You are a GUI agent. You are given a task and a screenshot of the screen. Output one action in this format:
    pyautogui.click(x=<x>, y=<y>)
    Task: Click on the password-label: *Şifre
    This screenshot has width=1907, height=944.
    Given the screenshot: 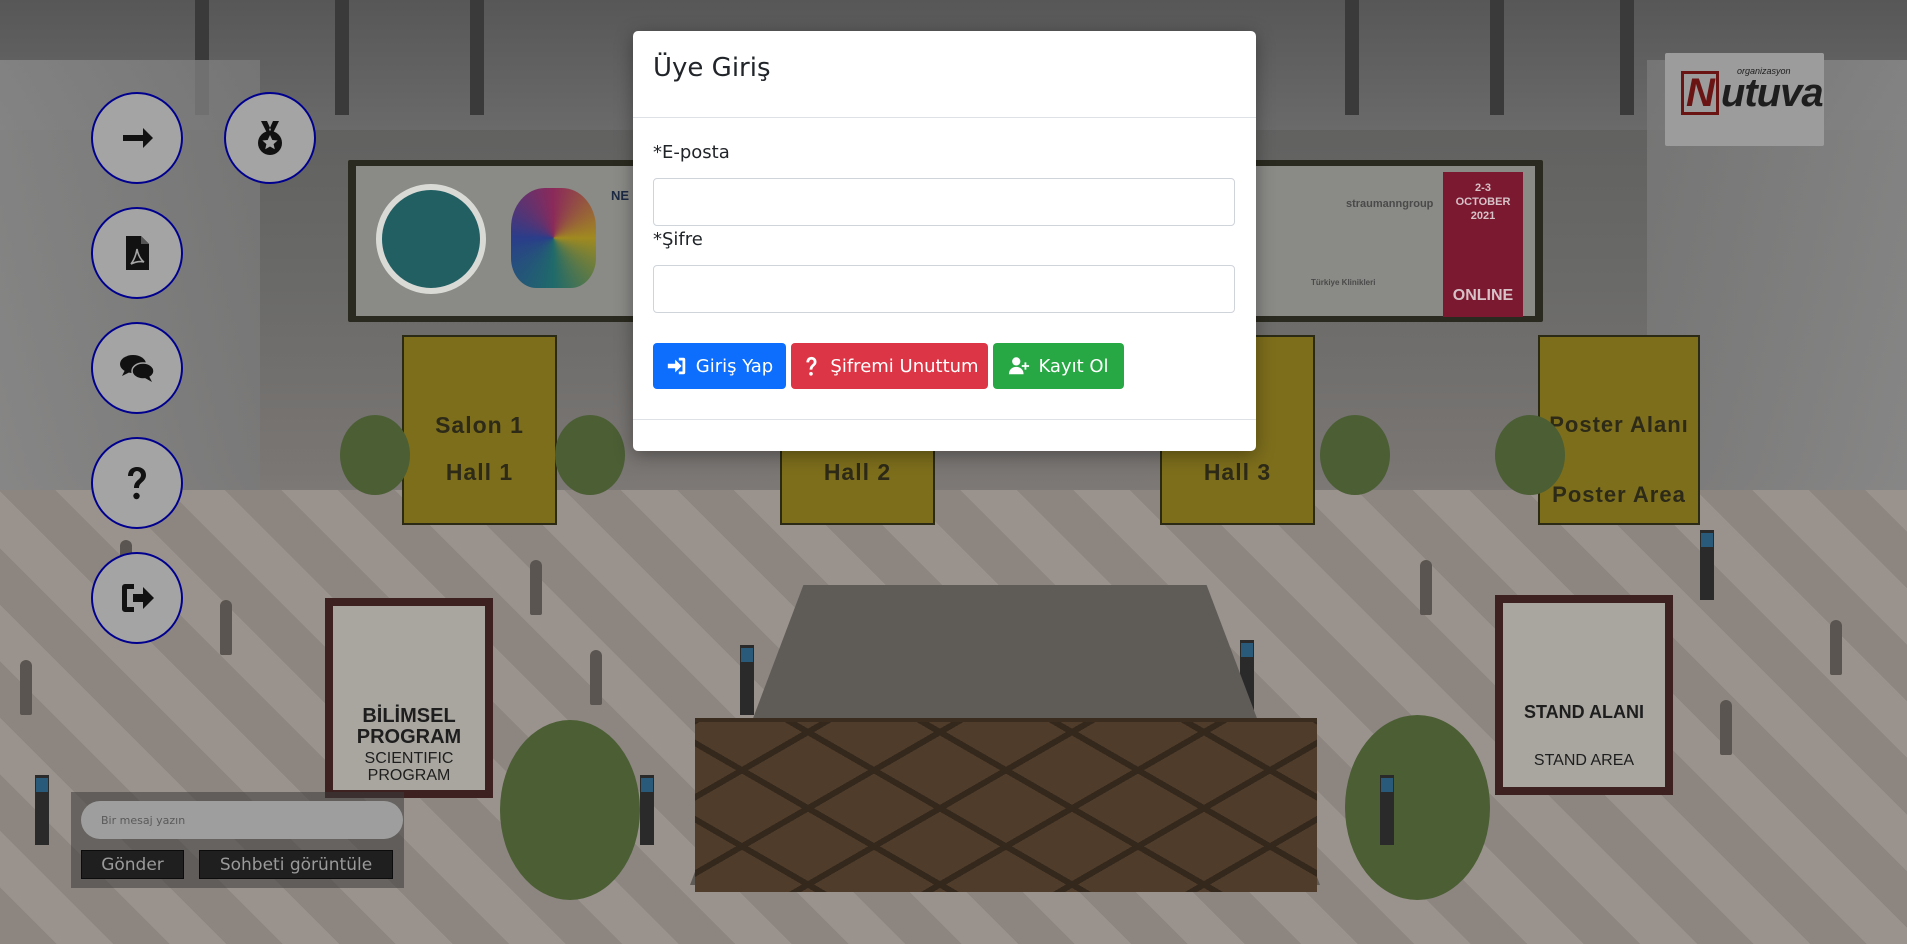 What is the action you would take?
    pyautogui.click(x=678, y=239)
    